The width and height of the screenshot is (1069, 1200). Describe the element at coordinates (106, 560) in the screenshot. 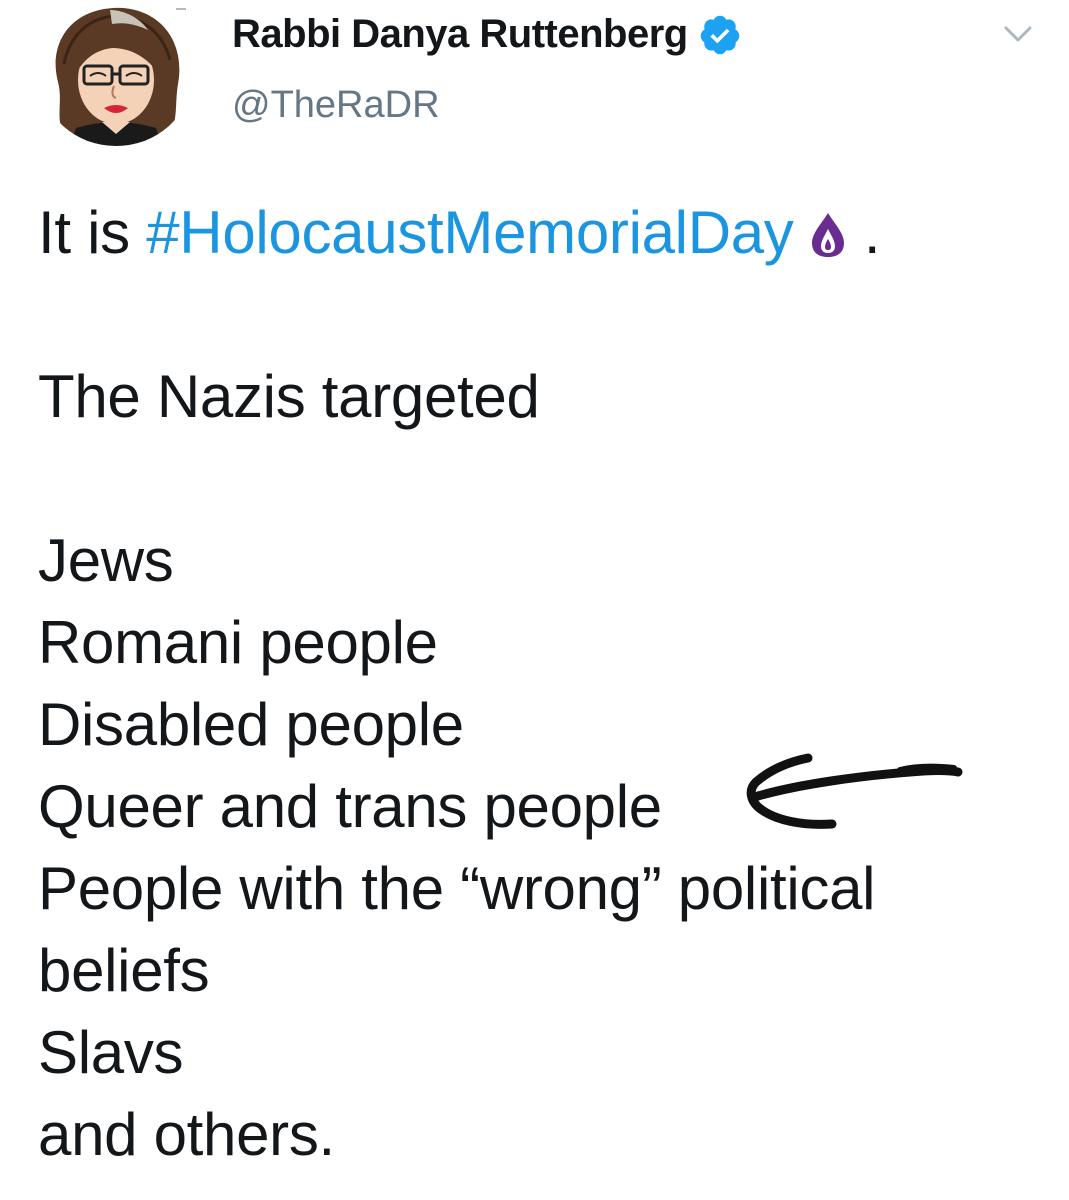

I see `tweet-line-group: Jews` at that location.